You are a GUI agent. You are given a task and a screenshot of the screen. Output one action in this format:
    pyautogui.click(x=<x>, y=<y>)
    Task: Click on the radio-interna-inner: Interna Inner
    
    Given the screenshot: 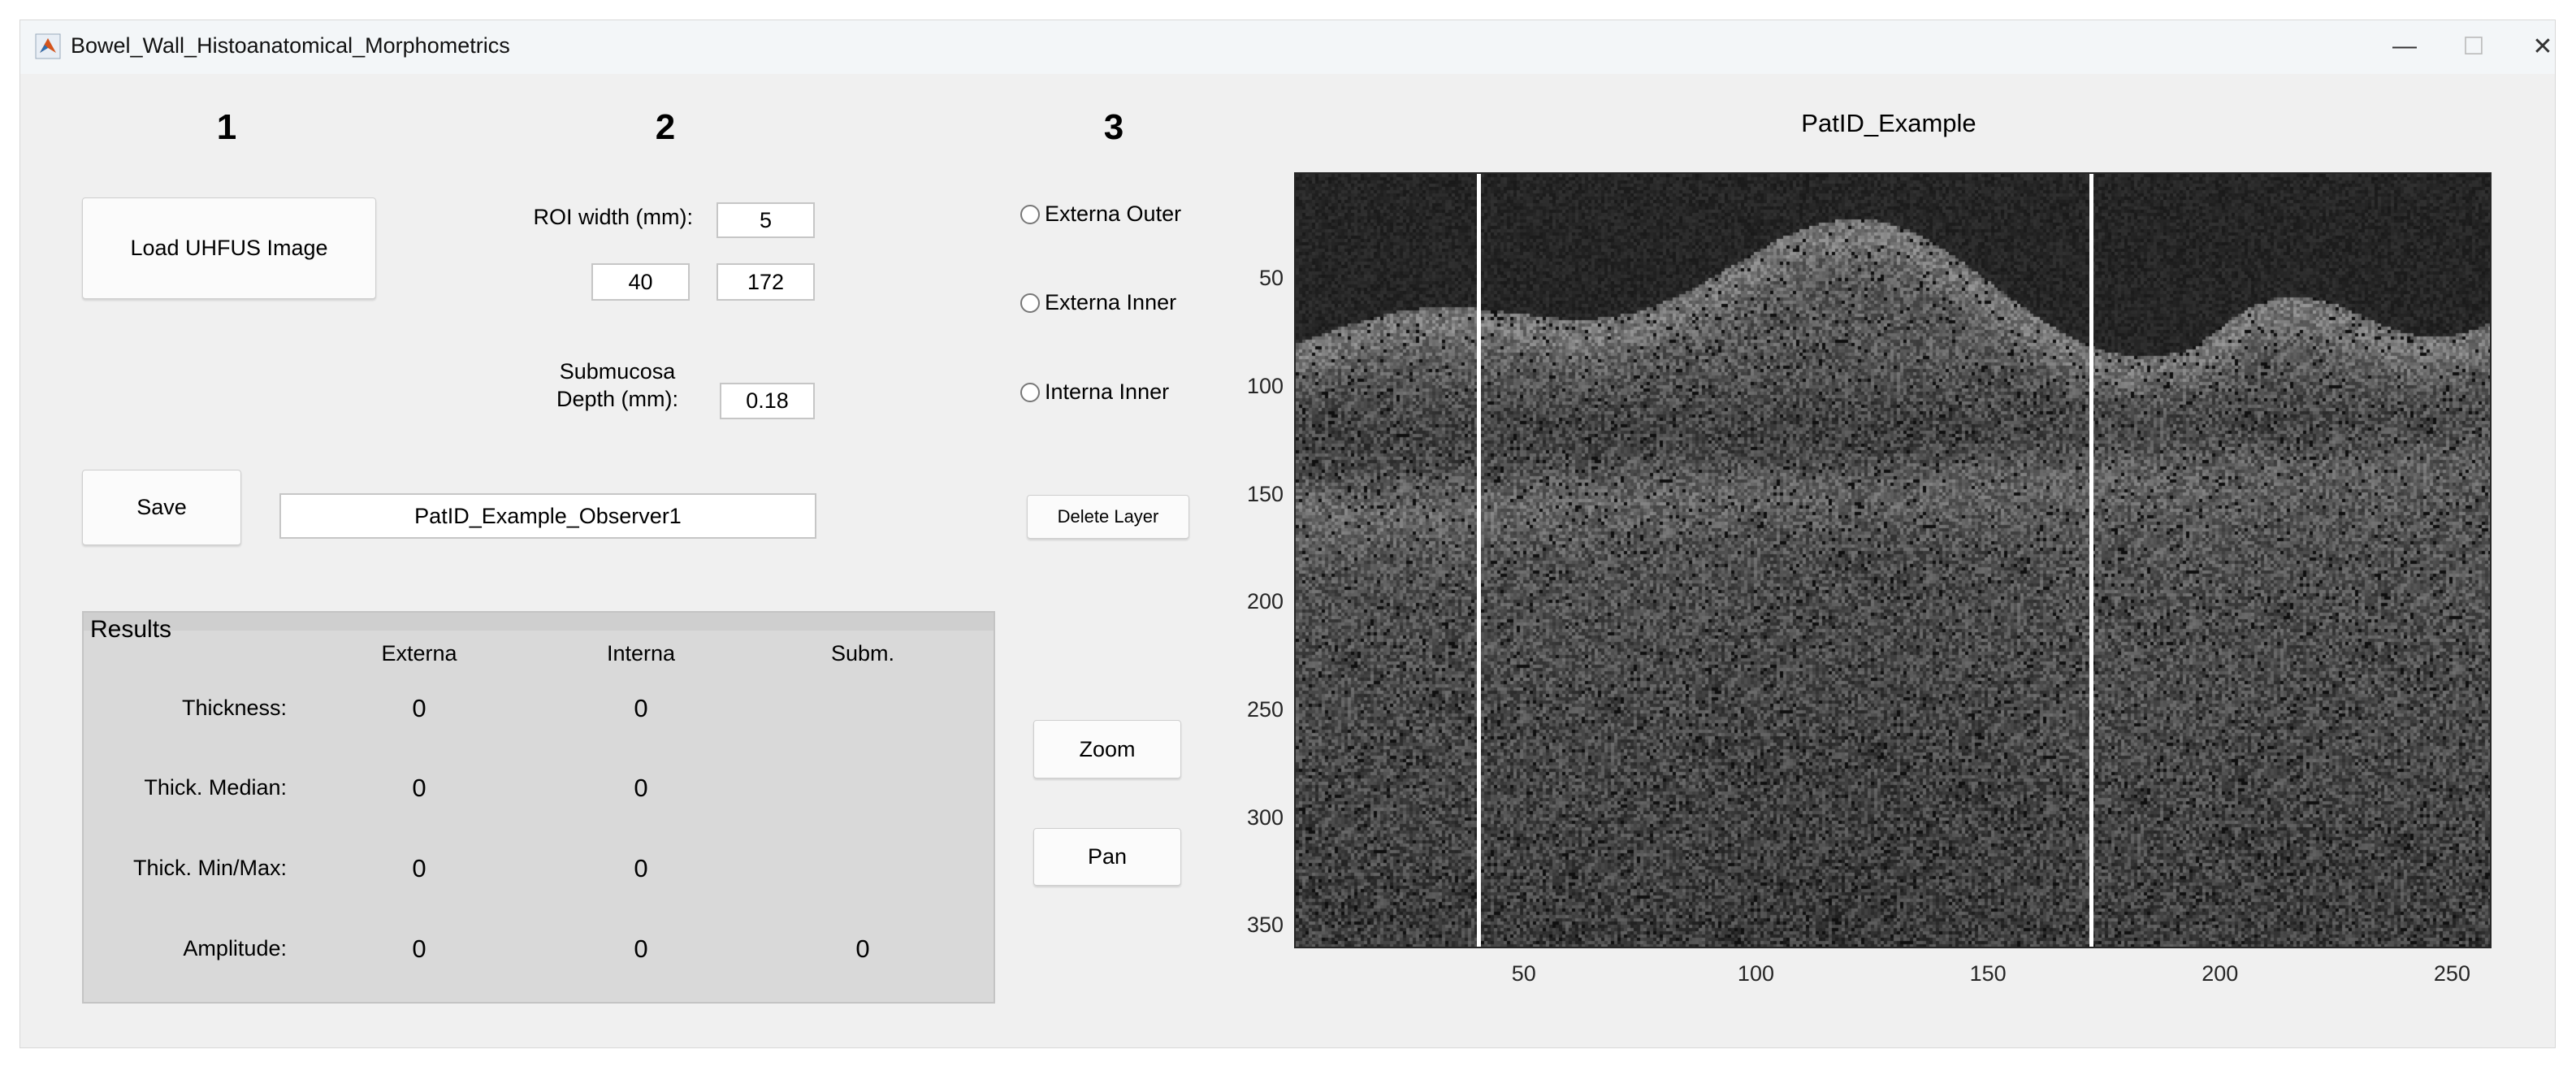 What is the action you would take?
    pyautogui.click(x=1094, y=392)
    